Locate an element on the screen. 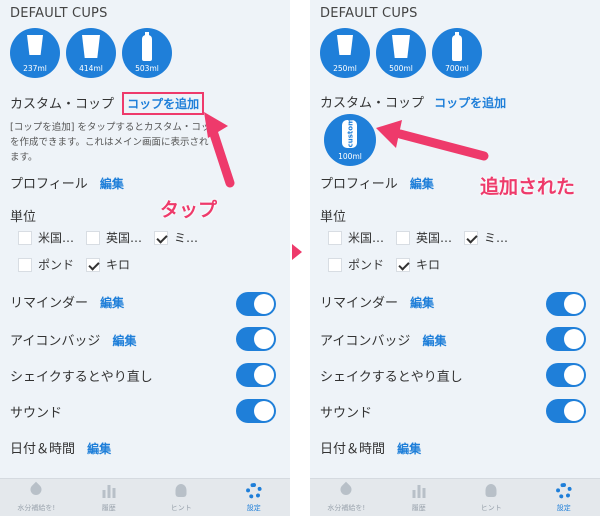 This screenshot has height=516, width=600. default-cups-list: 237ml 414ml 503ml is located at coordinates (91, 53).